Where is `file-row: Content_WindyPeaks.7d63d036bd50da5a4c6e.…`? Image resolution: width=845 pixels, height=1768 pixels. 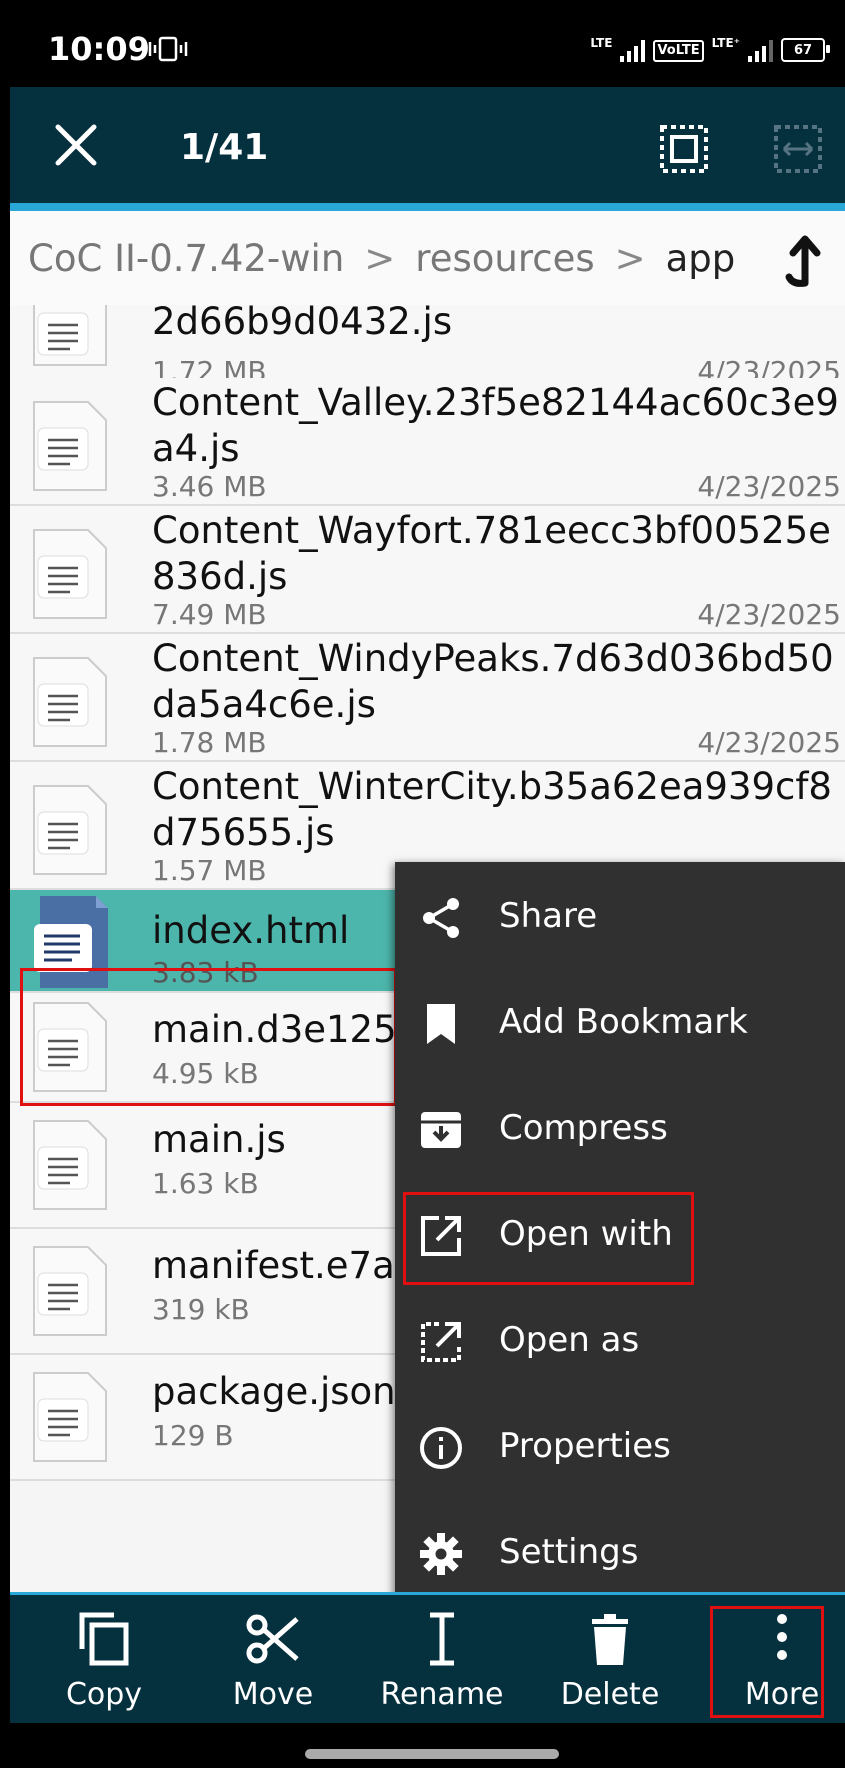 file-row: Content_WindyPeaks.7d63d036bd50da5a4c6e.… is located at coordinates (427, 698).